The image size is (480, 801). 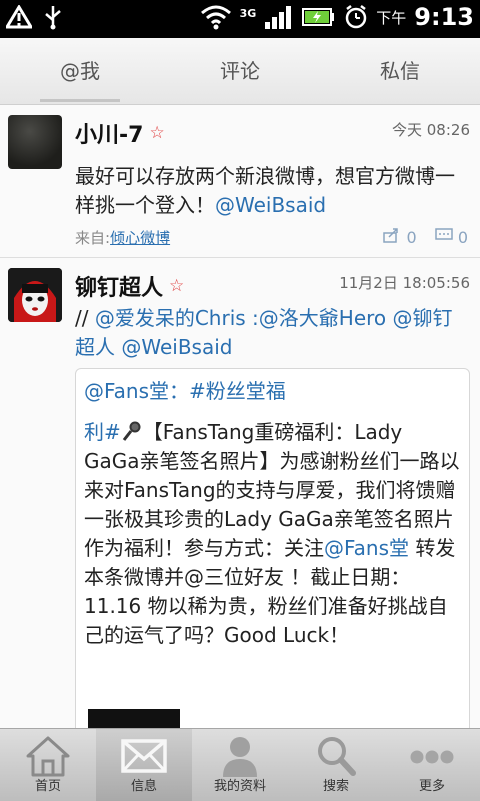 What do you see at coordinates (239, 786) in the screenshot?
I see `nav-my-profile-label: 我的资料` at bounding box center [239, 786].